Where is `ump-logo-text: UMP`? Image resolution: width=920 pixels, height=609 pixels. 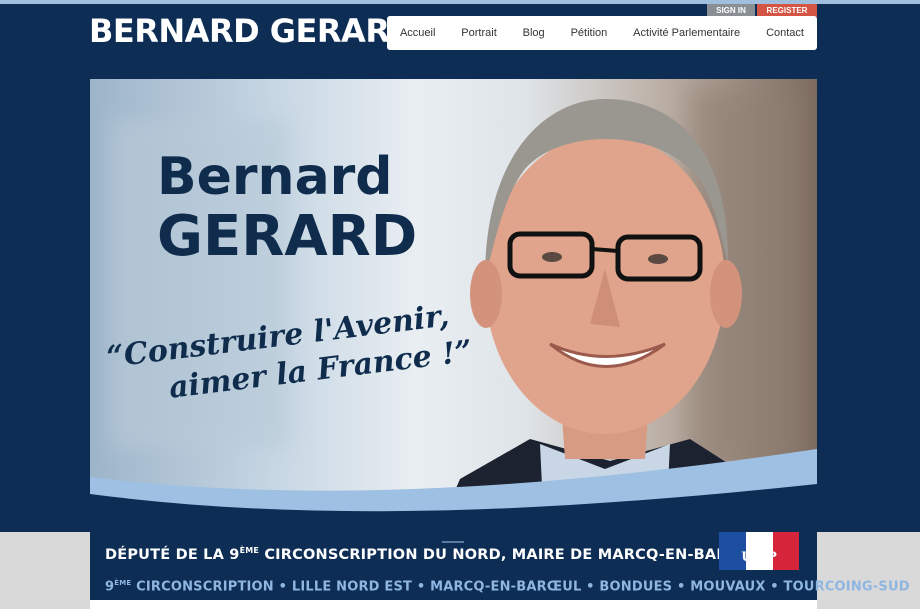
ump-logo-text: UMP is located at coordinates (759, 557).